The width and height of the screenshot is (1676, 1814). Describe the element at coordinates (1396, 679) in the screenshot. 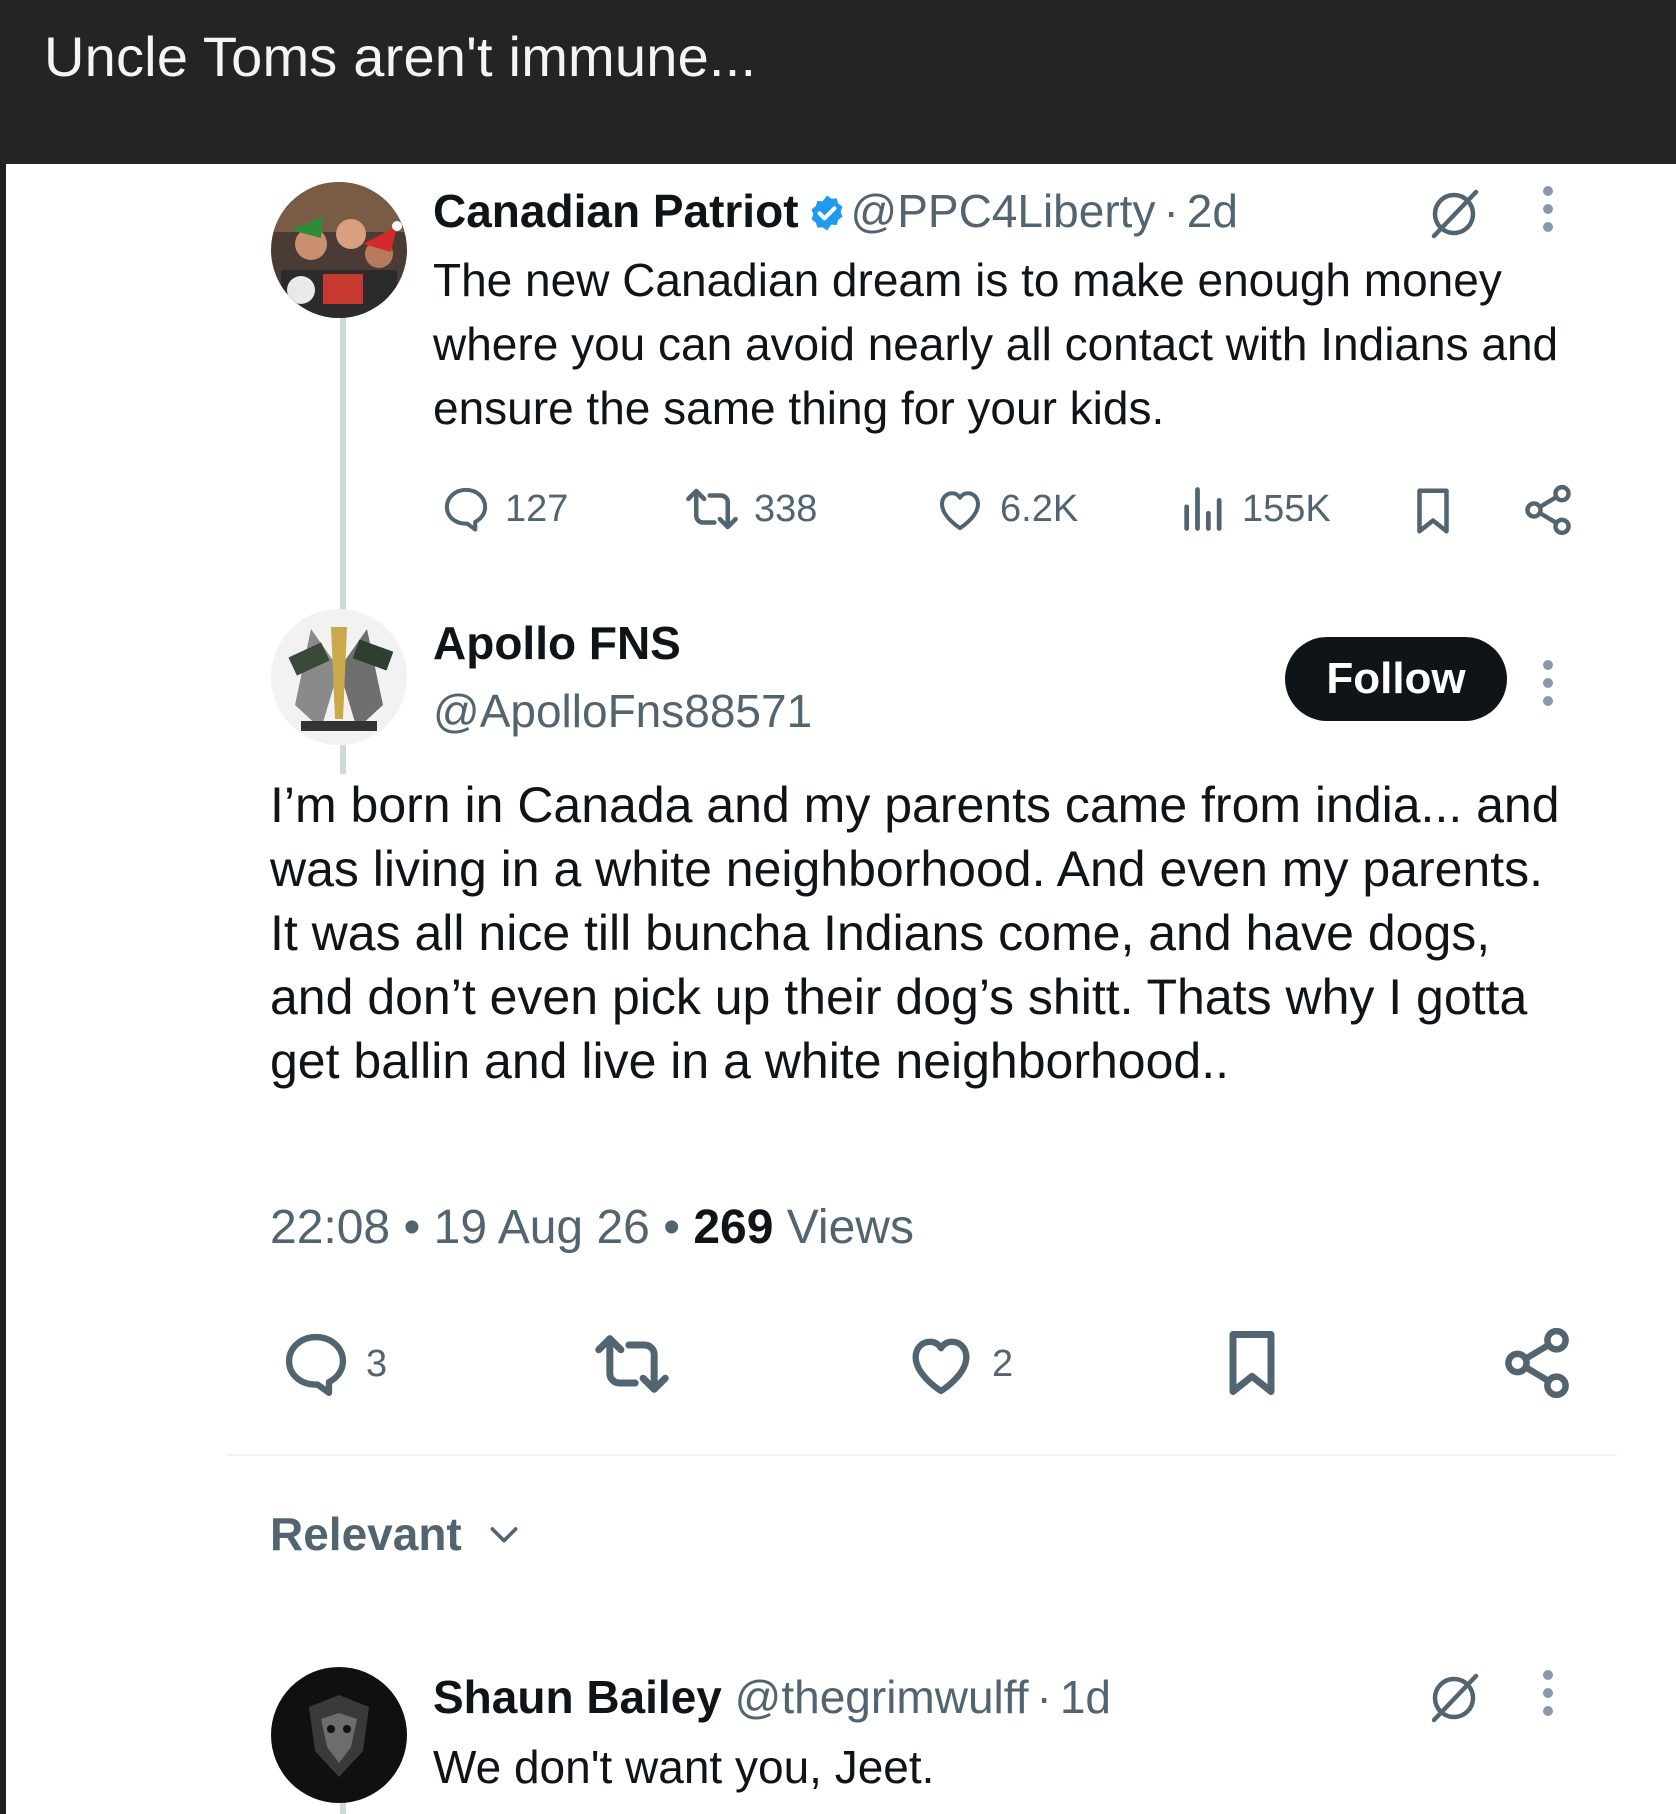

I see `follow-button: Follow` at that location.